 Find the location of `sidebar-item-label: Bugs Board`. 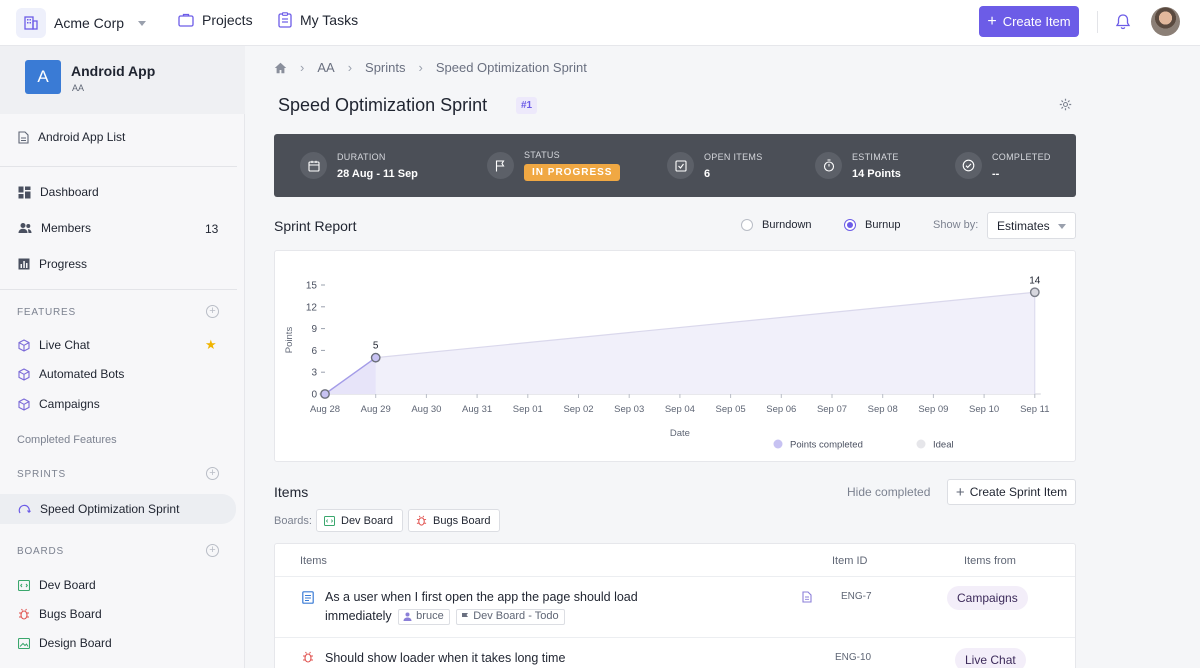

sidebar-item-label: Bugs Board is located at coordinates (70, 614).